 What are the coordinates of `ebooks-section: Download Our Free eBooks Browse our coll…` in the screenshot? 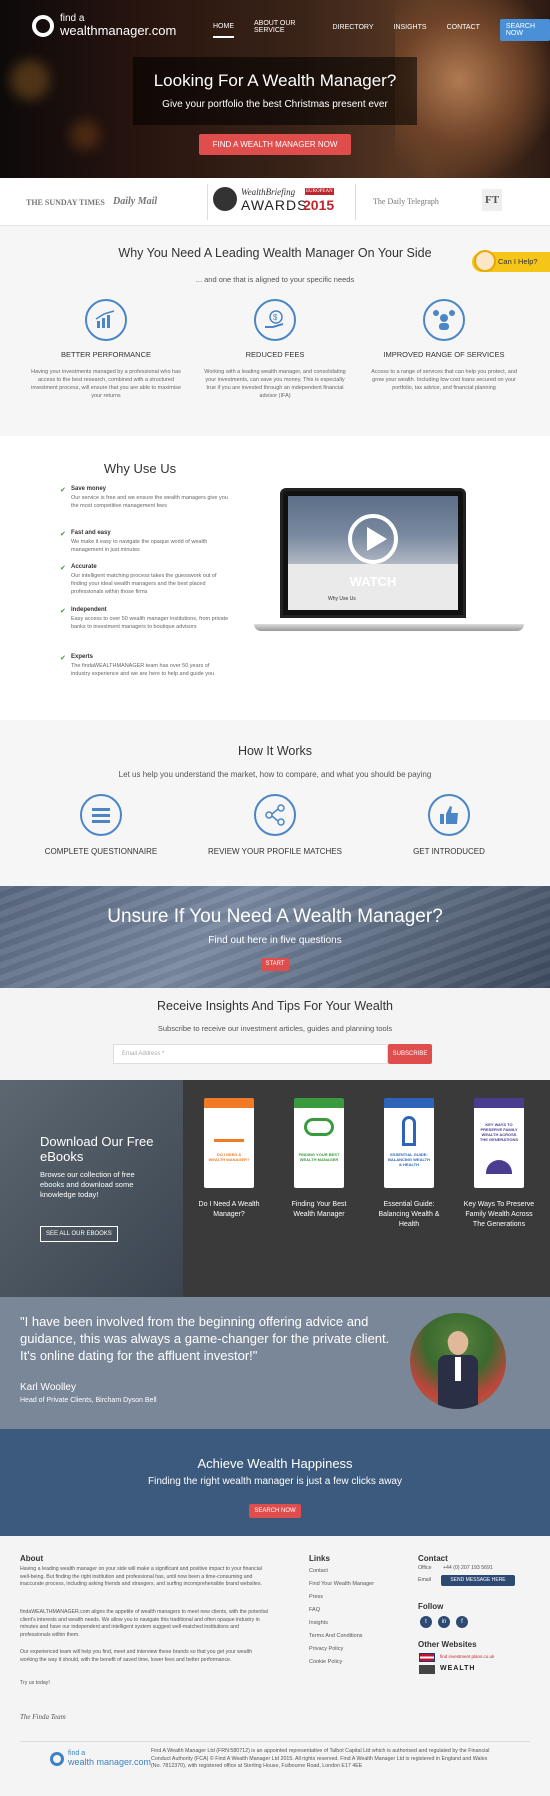 It's located at (275, 1188).